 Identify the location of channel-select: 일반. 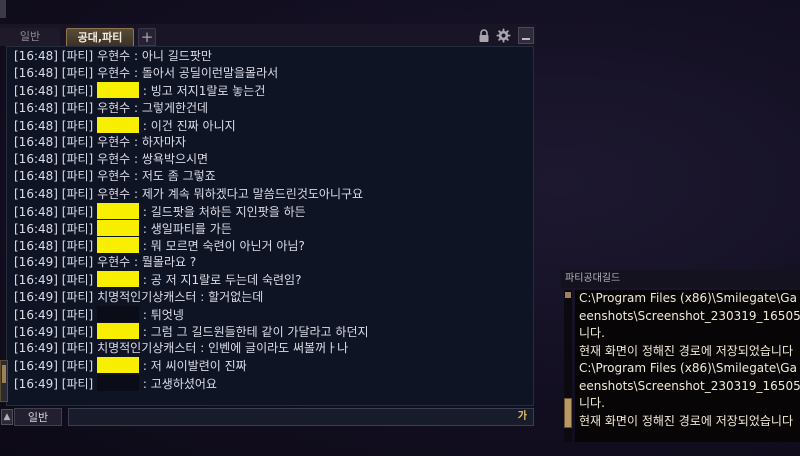
(38, 417).